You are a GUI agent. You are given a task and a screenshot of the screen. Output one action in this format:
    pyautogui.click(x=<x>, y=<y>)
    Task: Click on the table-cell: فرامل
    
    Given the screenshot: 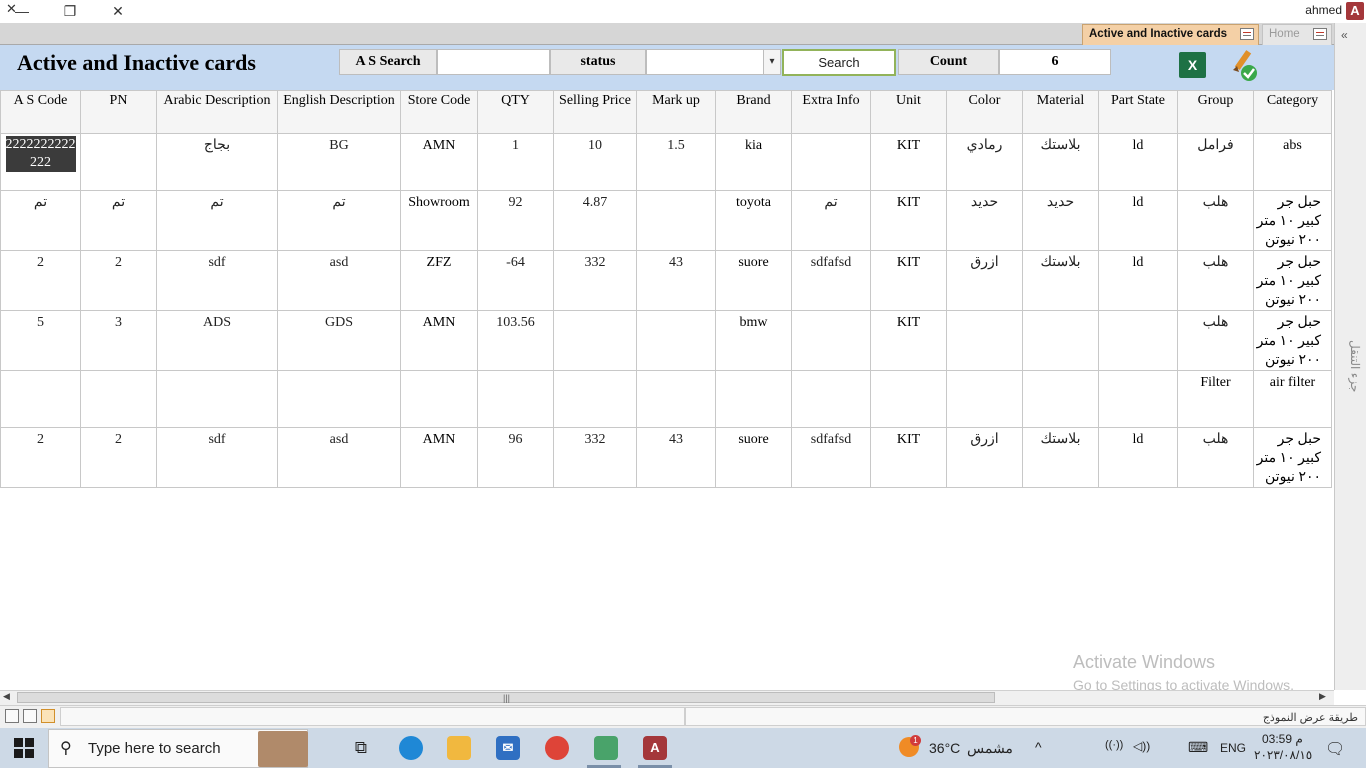 What is the action you would take?
    pyautogui.click(x=1215, y=162)
    